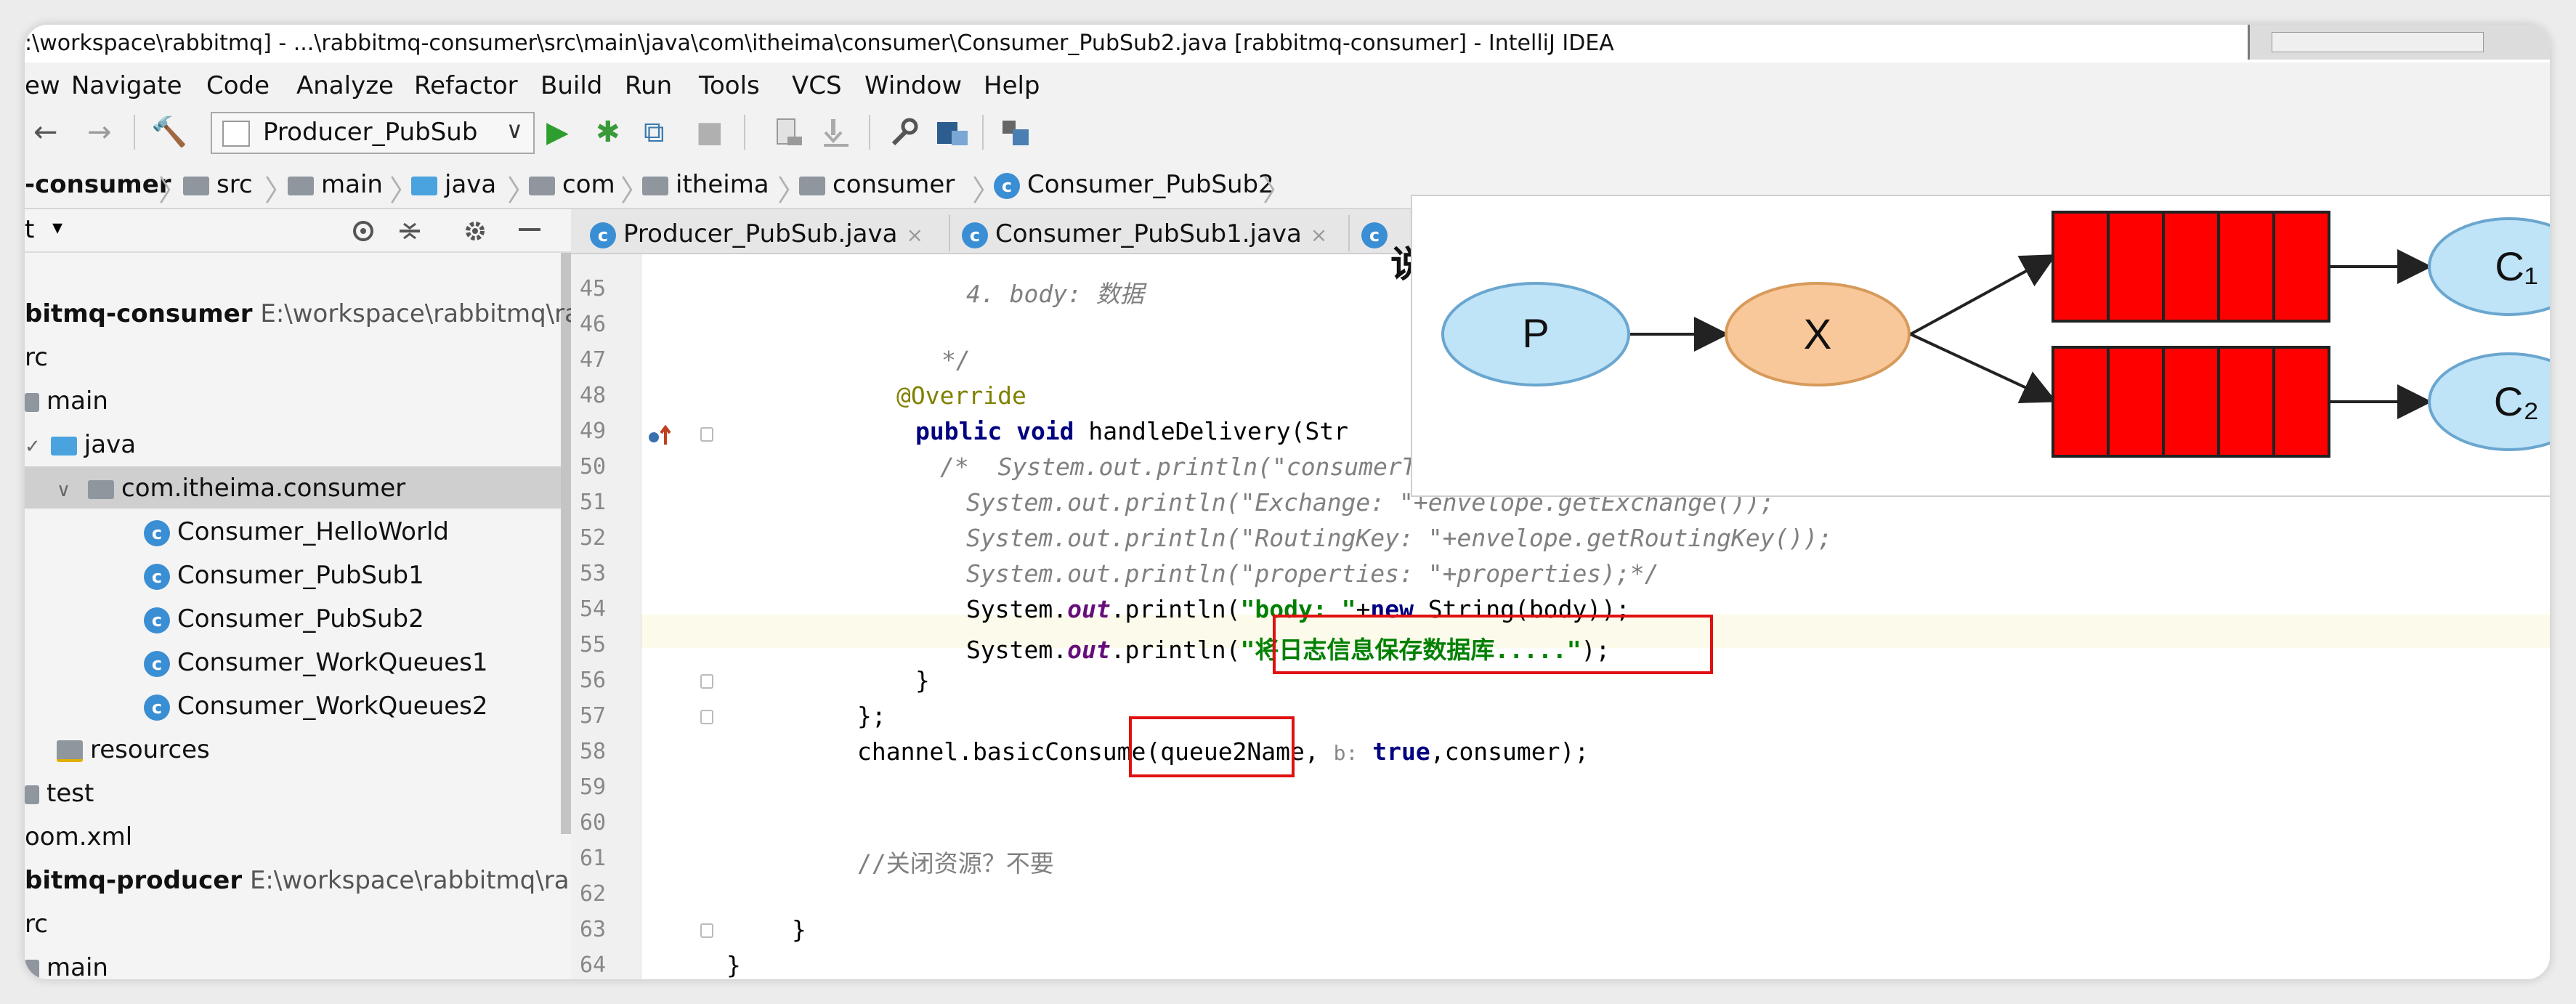 This screenshot has height=1004, width=2576. What do you see at coordinates (729, 85) in the screenshot?
I see `menu-tools: Tools` at bounding box center [729, 85].